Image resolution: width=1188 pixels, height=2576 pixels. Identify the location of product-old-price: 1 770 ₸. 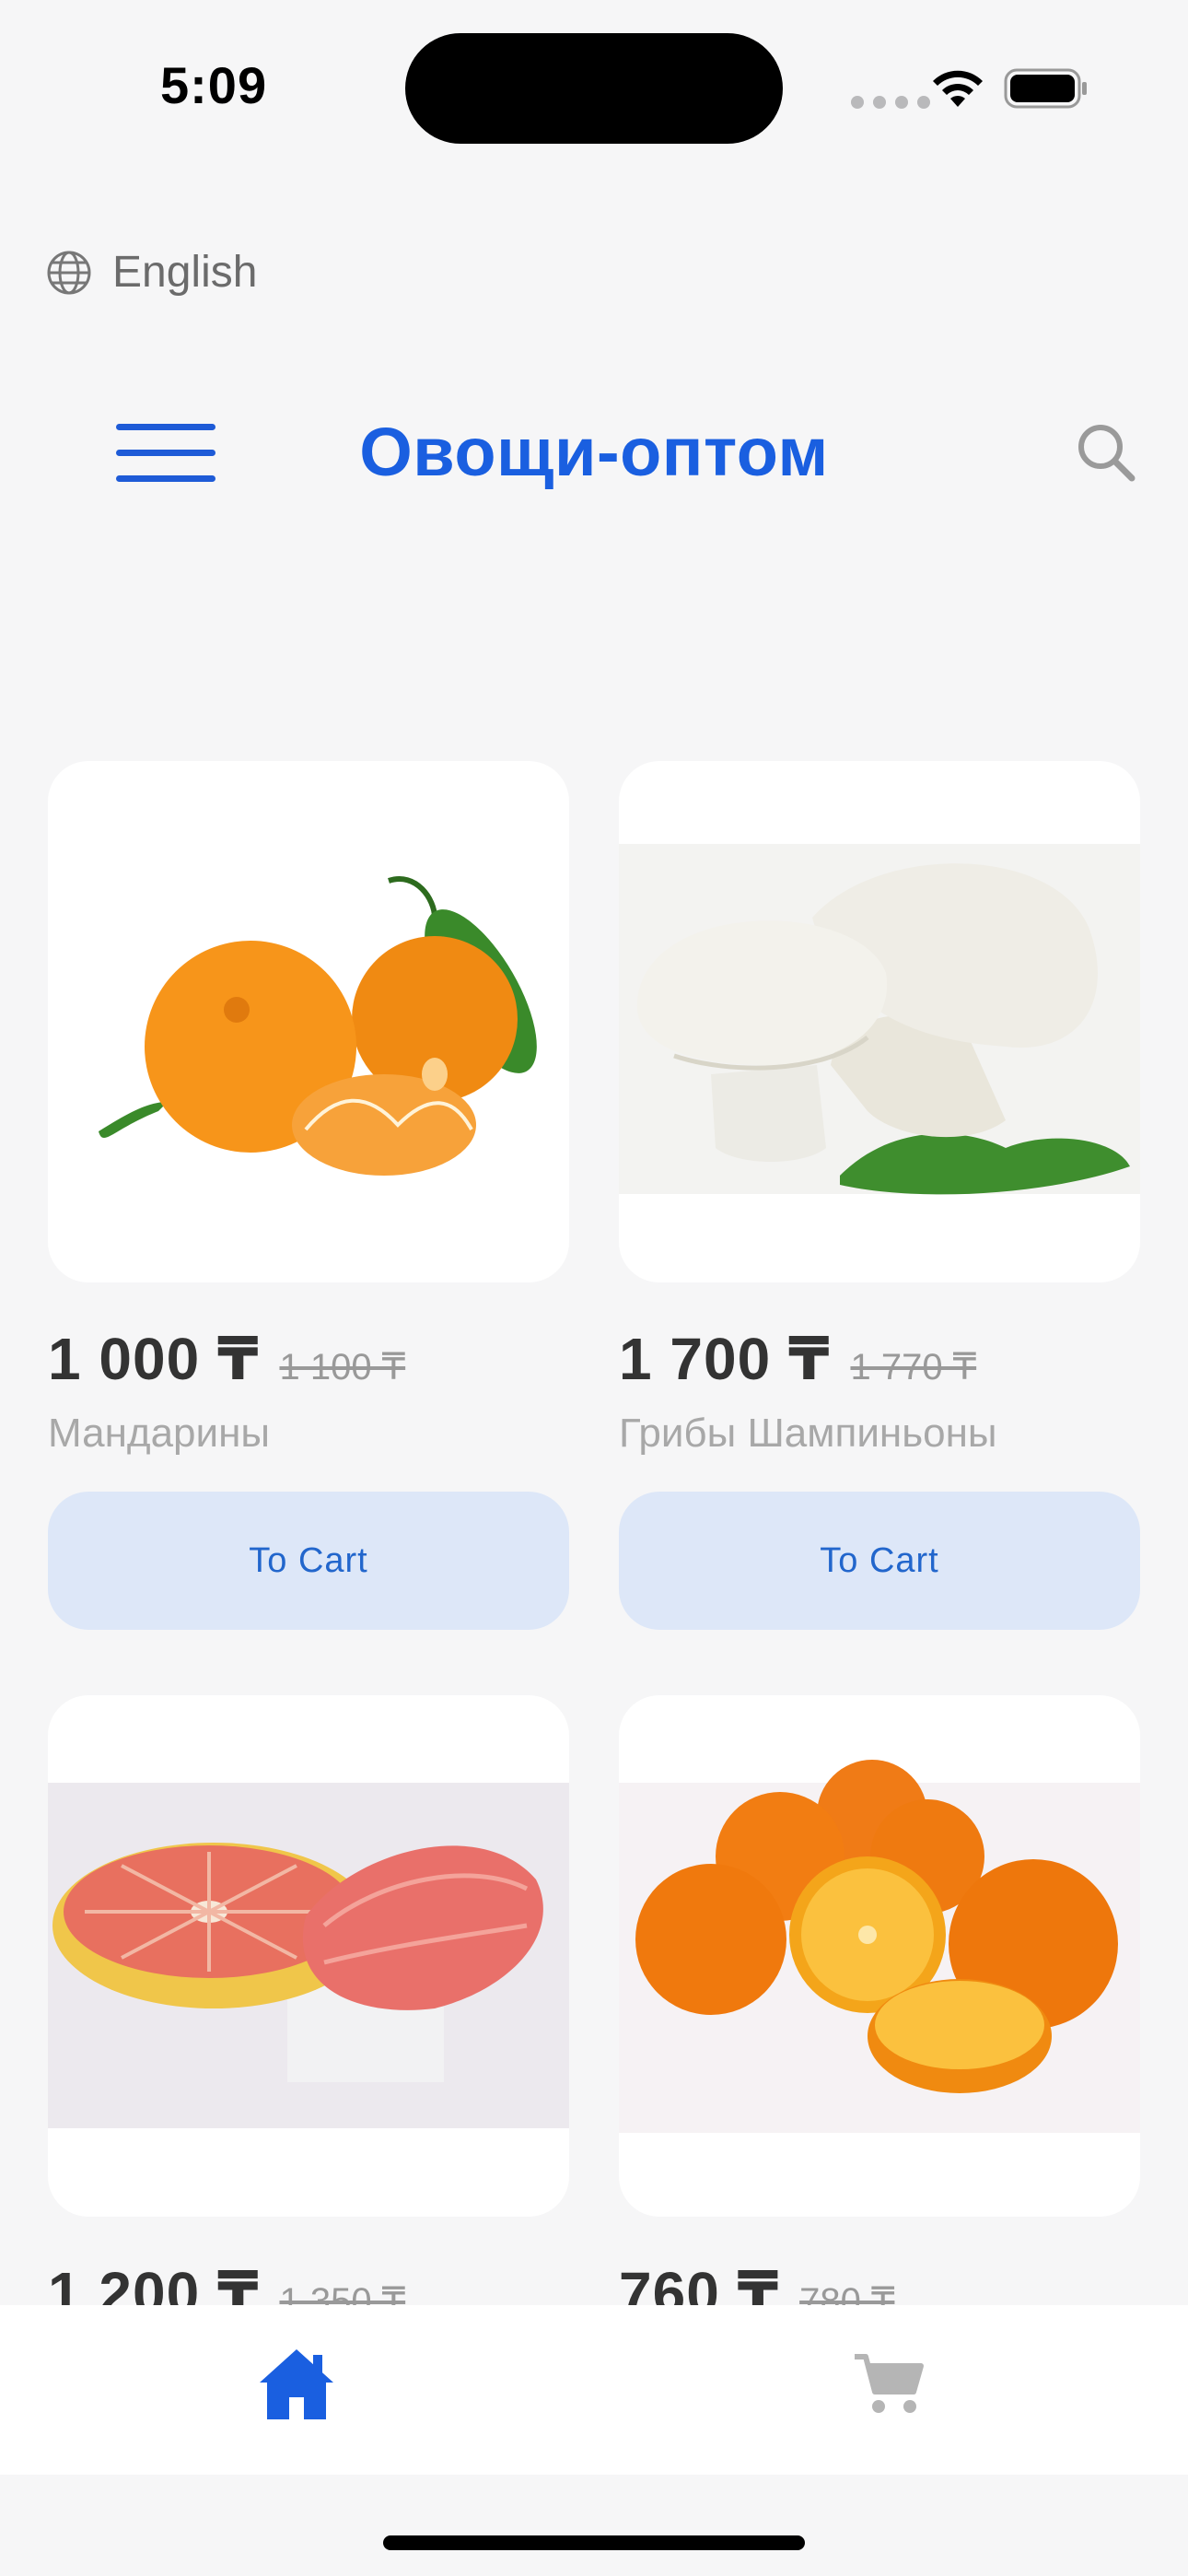
(913, 1367).